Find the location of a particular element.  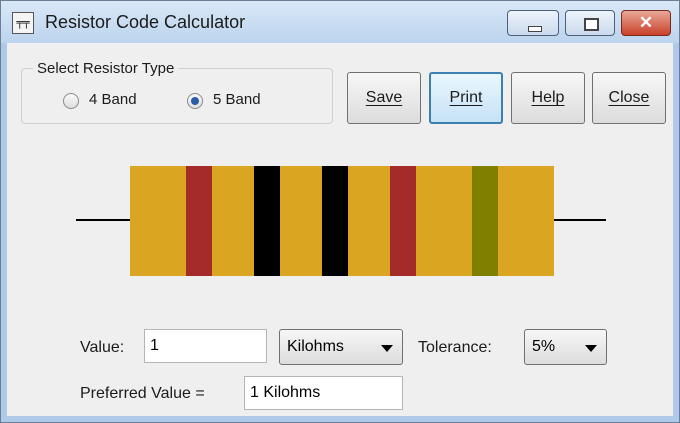

unit-select: Kilohms is located at coordinates (341, 347).